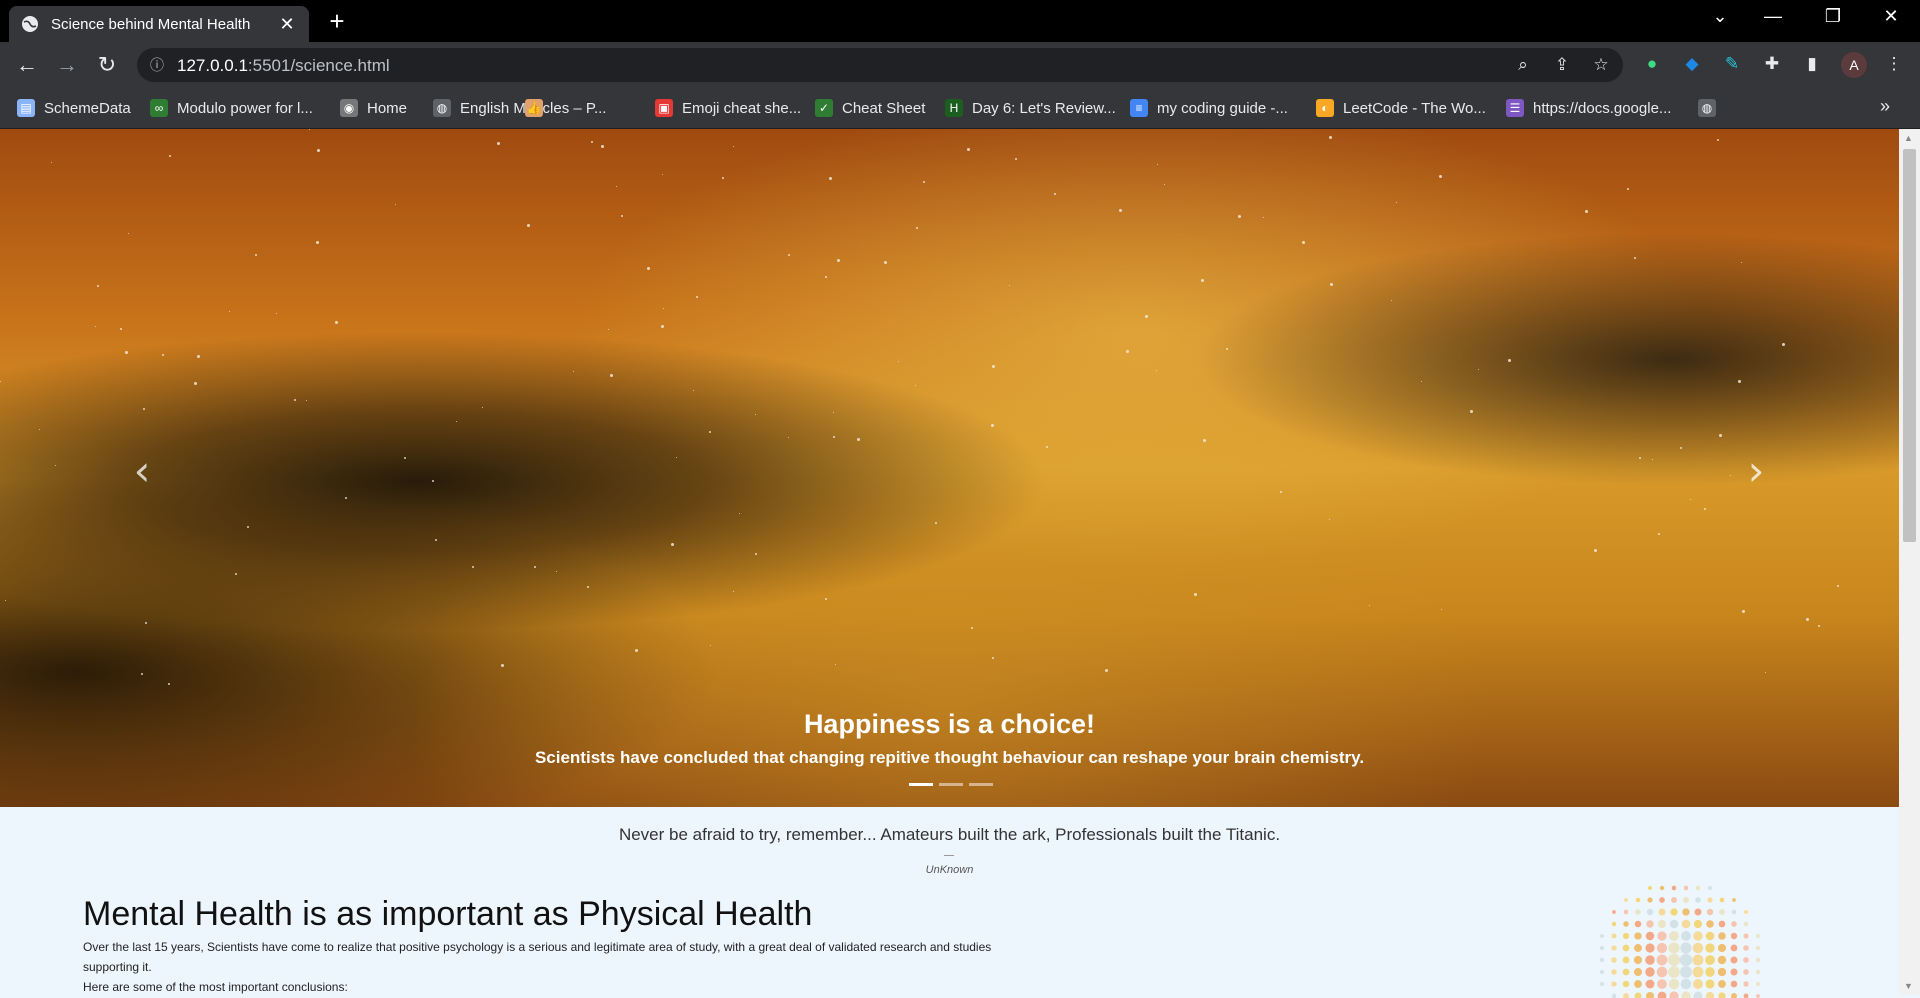 The width and height of the screenshot is (1920, 998). What do you see at coordinates (142, 470) in the screenshot?
I see `carousel-prev-icon: ‹` at bounding box center [142, 470].